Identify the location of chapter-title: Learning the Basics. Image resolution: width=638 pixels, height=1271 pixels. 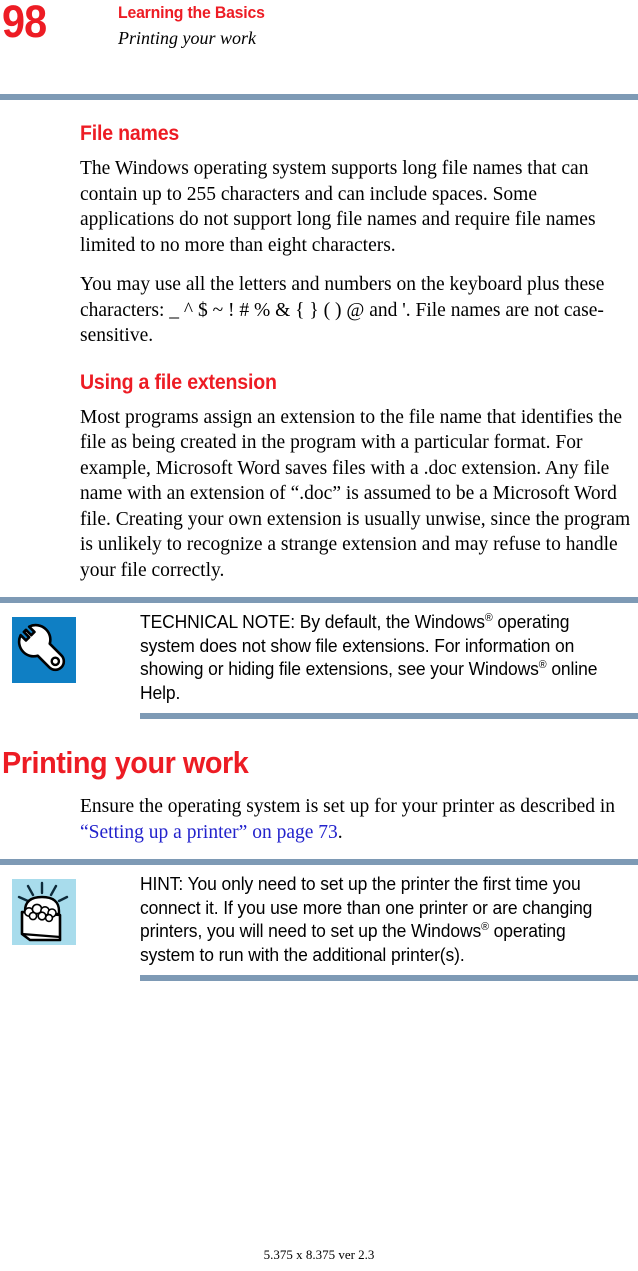
(191, 12).